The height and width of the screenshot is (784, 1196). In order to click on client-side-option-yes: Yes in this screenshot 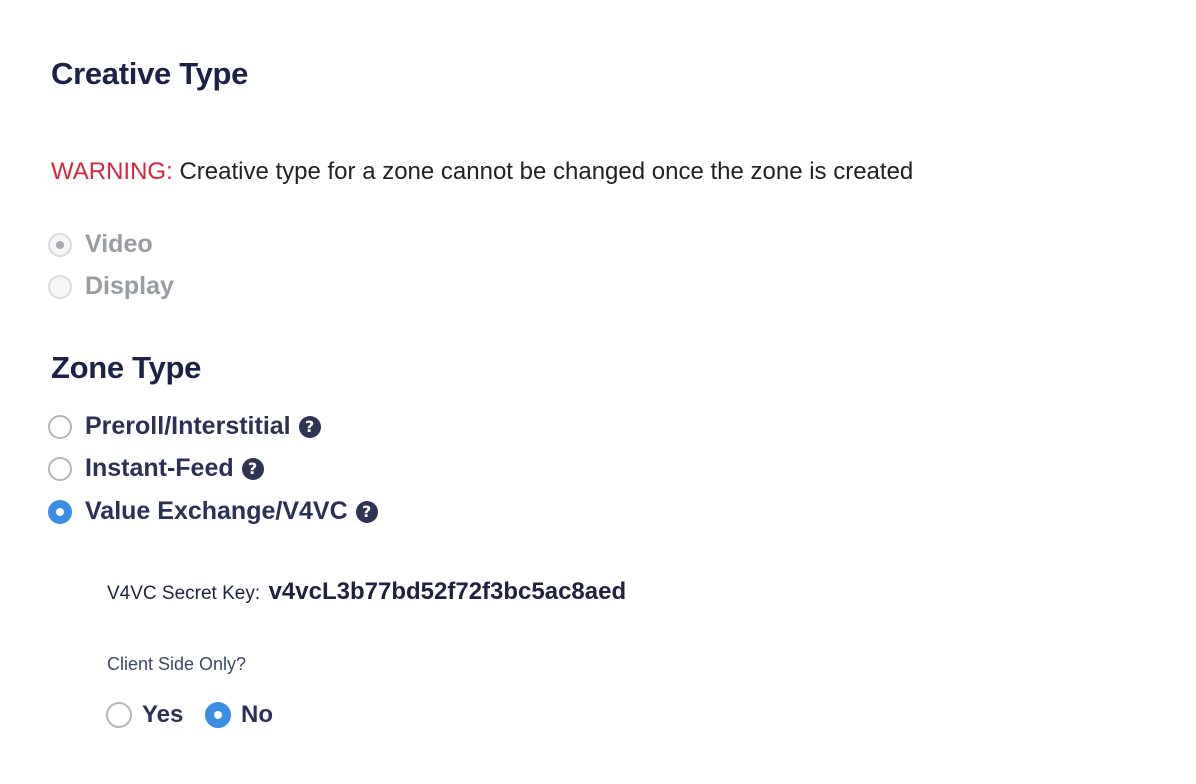, I will do `click(144, 715)`.